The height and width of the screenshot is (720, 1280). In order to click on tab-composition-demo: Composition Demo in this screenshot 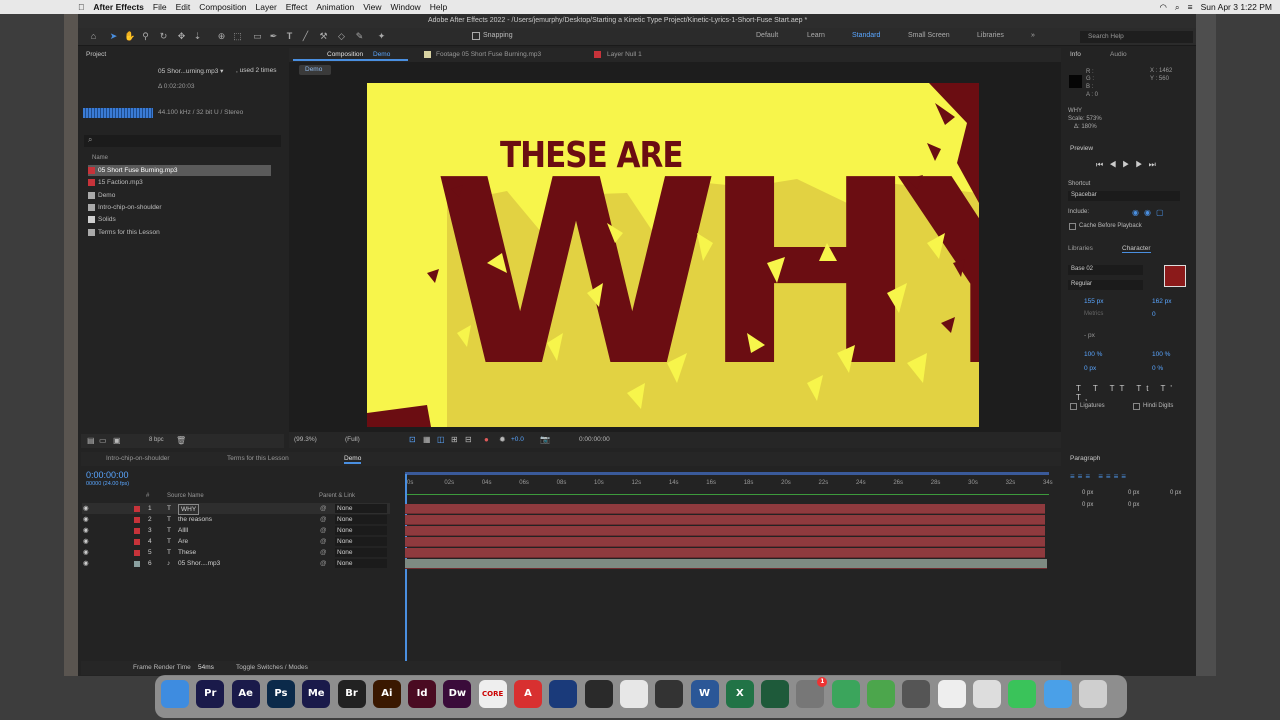, I will do `click(350, 55)`.